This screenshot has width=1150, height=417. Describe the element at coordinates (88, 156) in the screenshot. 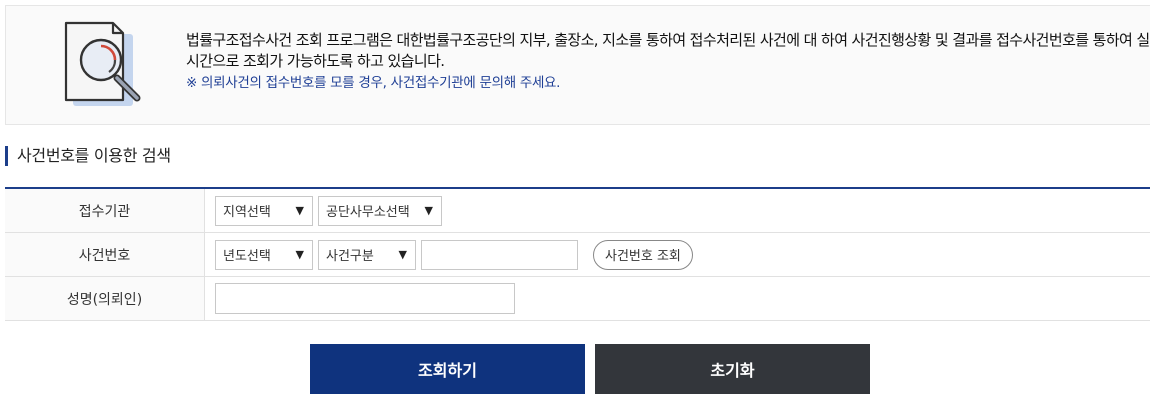

I see `section-title: 사건번호를 이용한 검색` at that location.